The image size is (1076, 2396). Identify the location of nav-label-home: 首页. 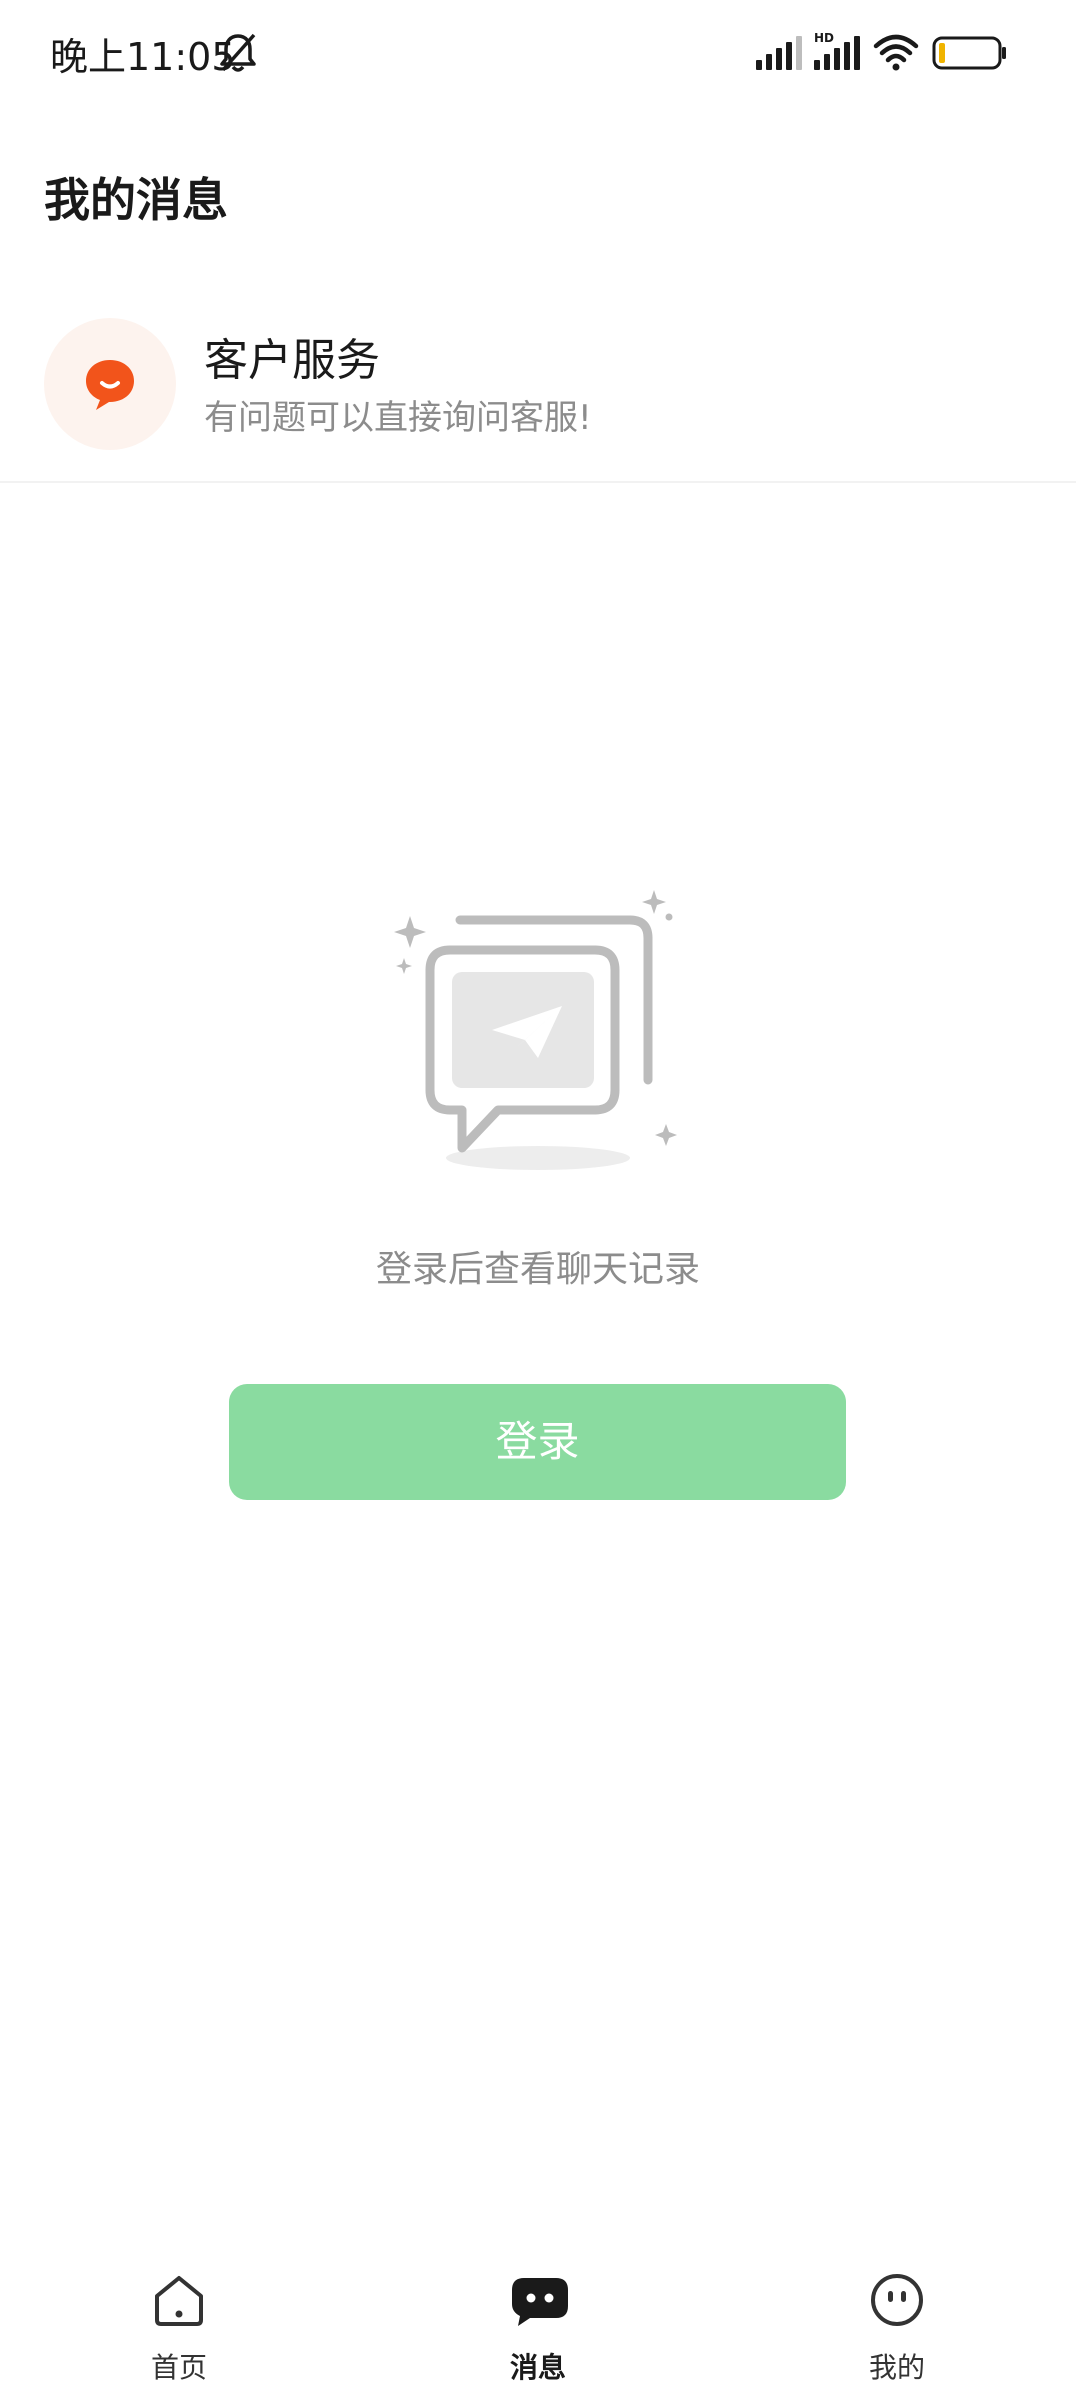
(178, 2367).